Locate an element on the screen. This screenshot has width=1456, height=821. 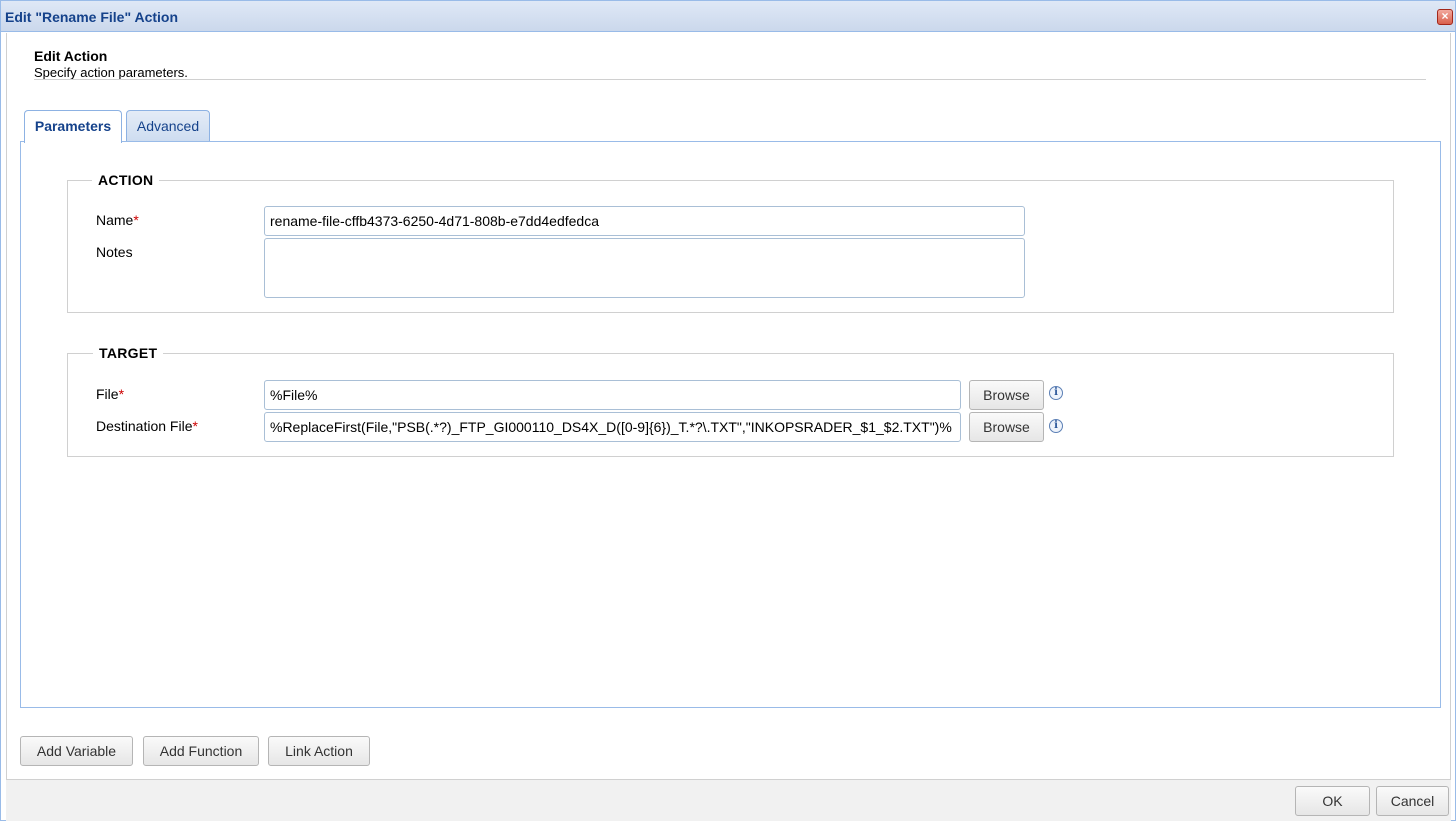
file-label: File* is located at coordinates (110, 394).